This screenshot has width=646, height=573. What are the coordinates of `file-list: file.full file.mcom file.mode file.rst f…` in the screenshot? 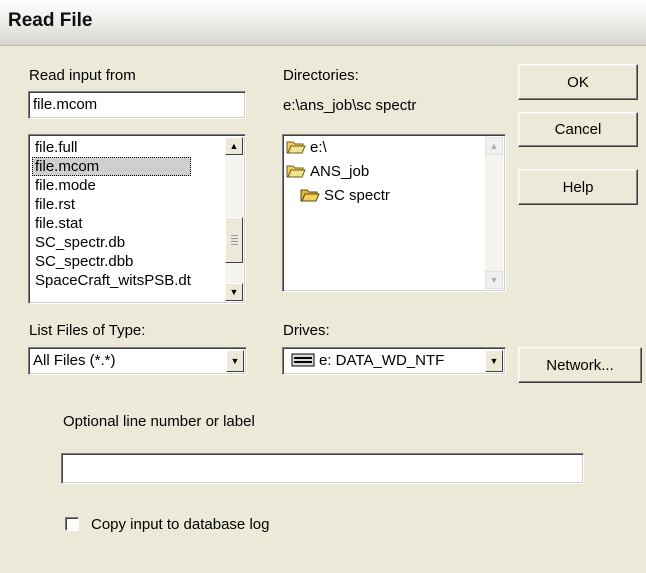 It's located at (137, 219).